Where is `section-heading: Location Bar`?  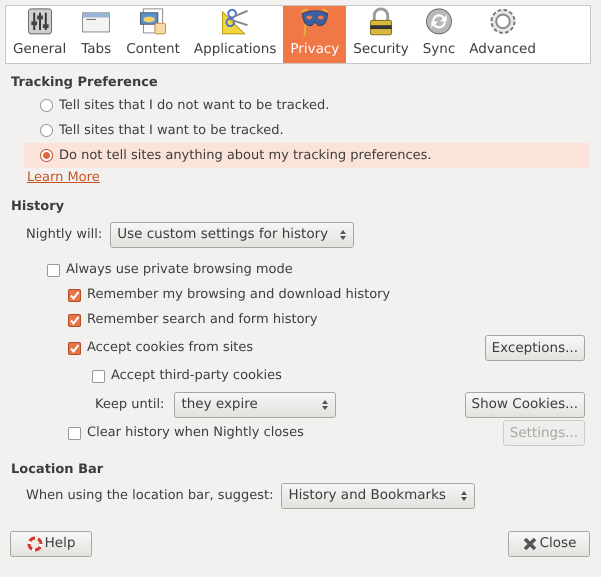 section-heading: Location Bar is located at coordinates (57, 469).